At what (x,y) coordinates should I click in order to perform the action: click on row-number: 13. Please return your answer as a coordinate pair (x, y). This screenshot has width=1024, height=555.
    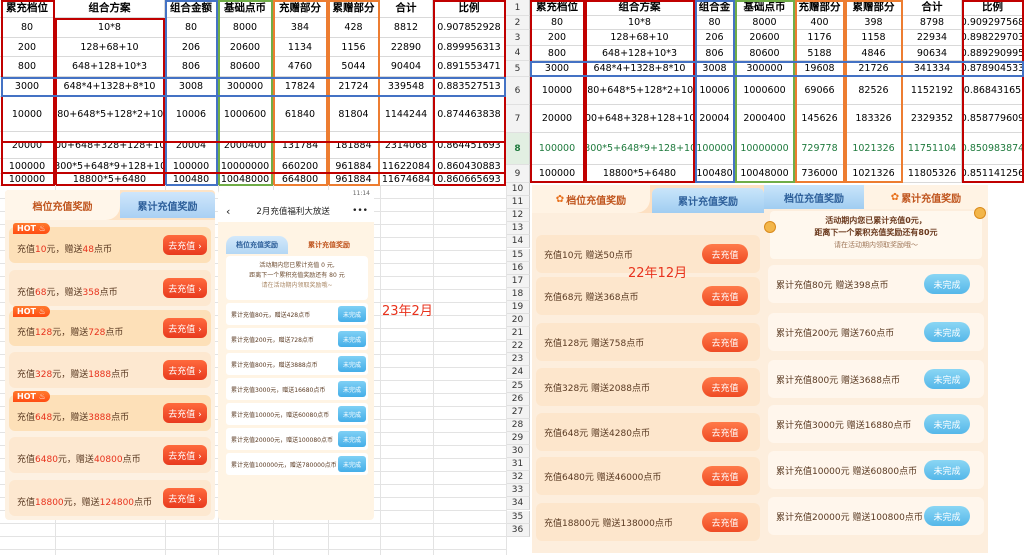
    Looking at the image, I should click on (518, 229).